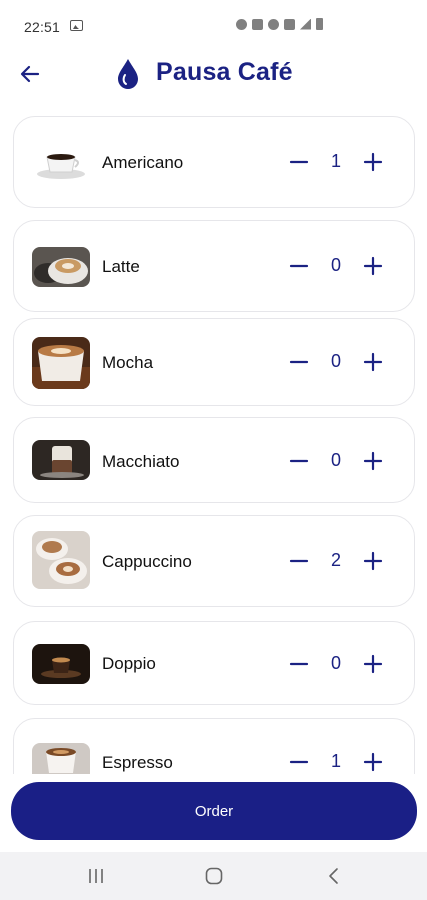  Describe the element at coordinates (128, 362) in the screenshot. I see `item-name: Mocha` at that location.